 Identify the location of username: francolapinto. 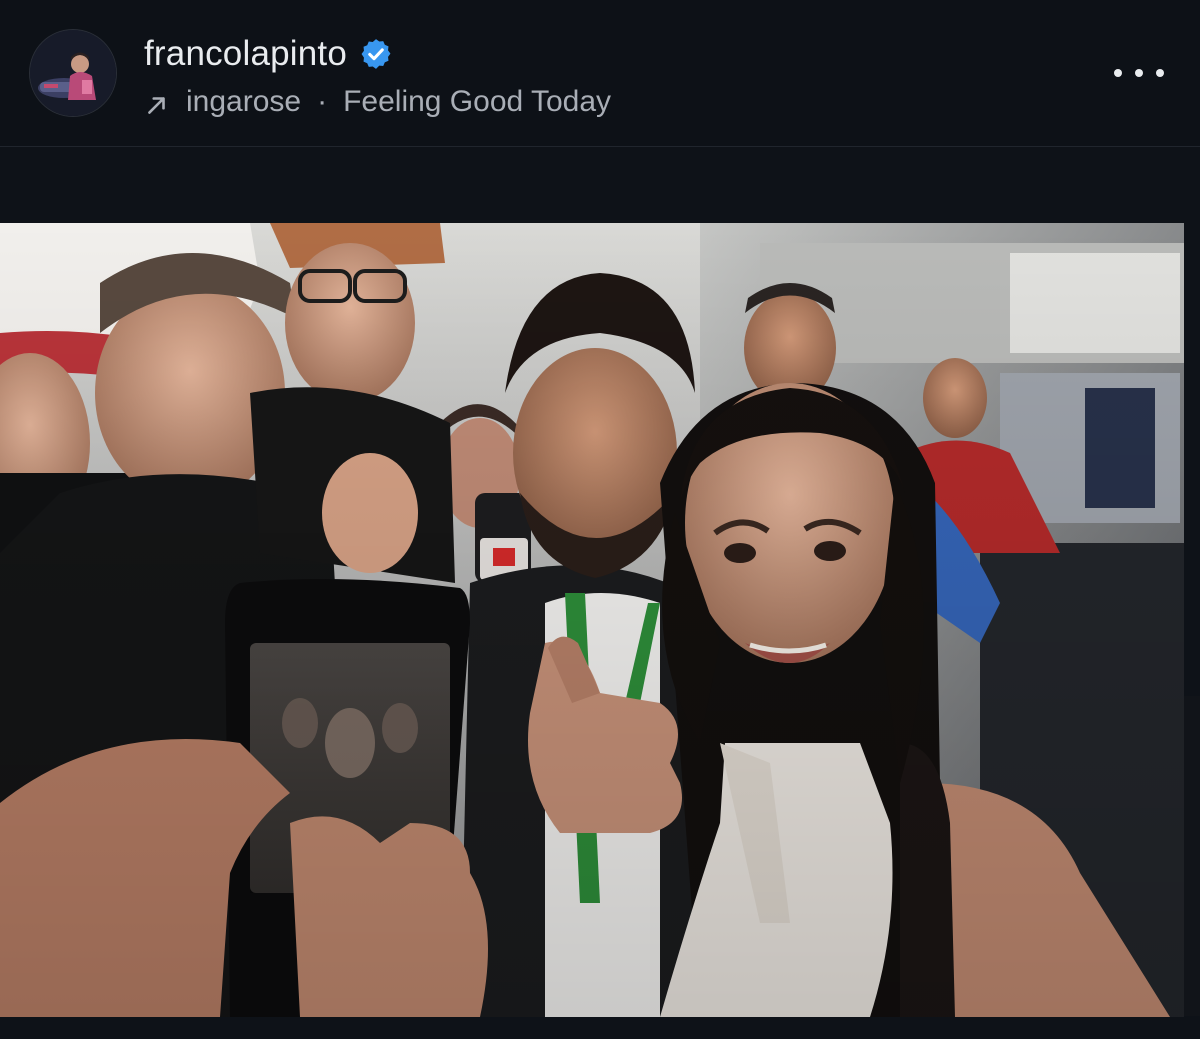
(245, 54).